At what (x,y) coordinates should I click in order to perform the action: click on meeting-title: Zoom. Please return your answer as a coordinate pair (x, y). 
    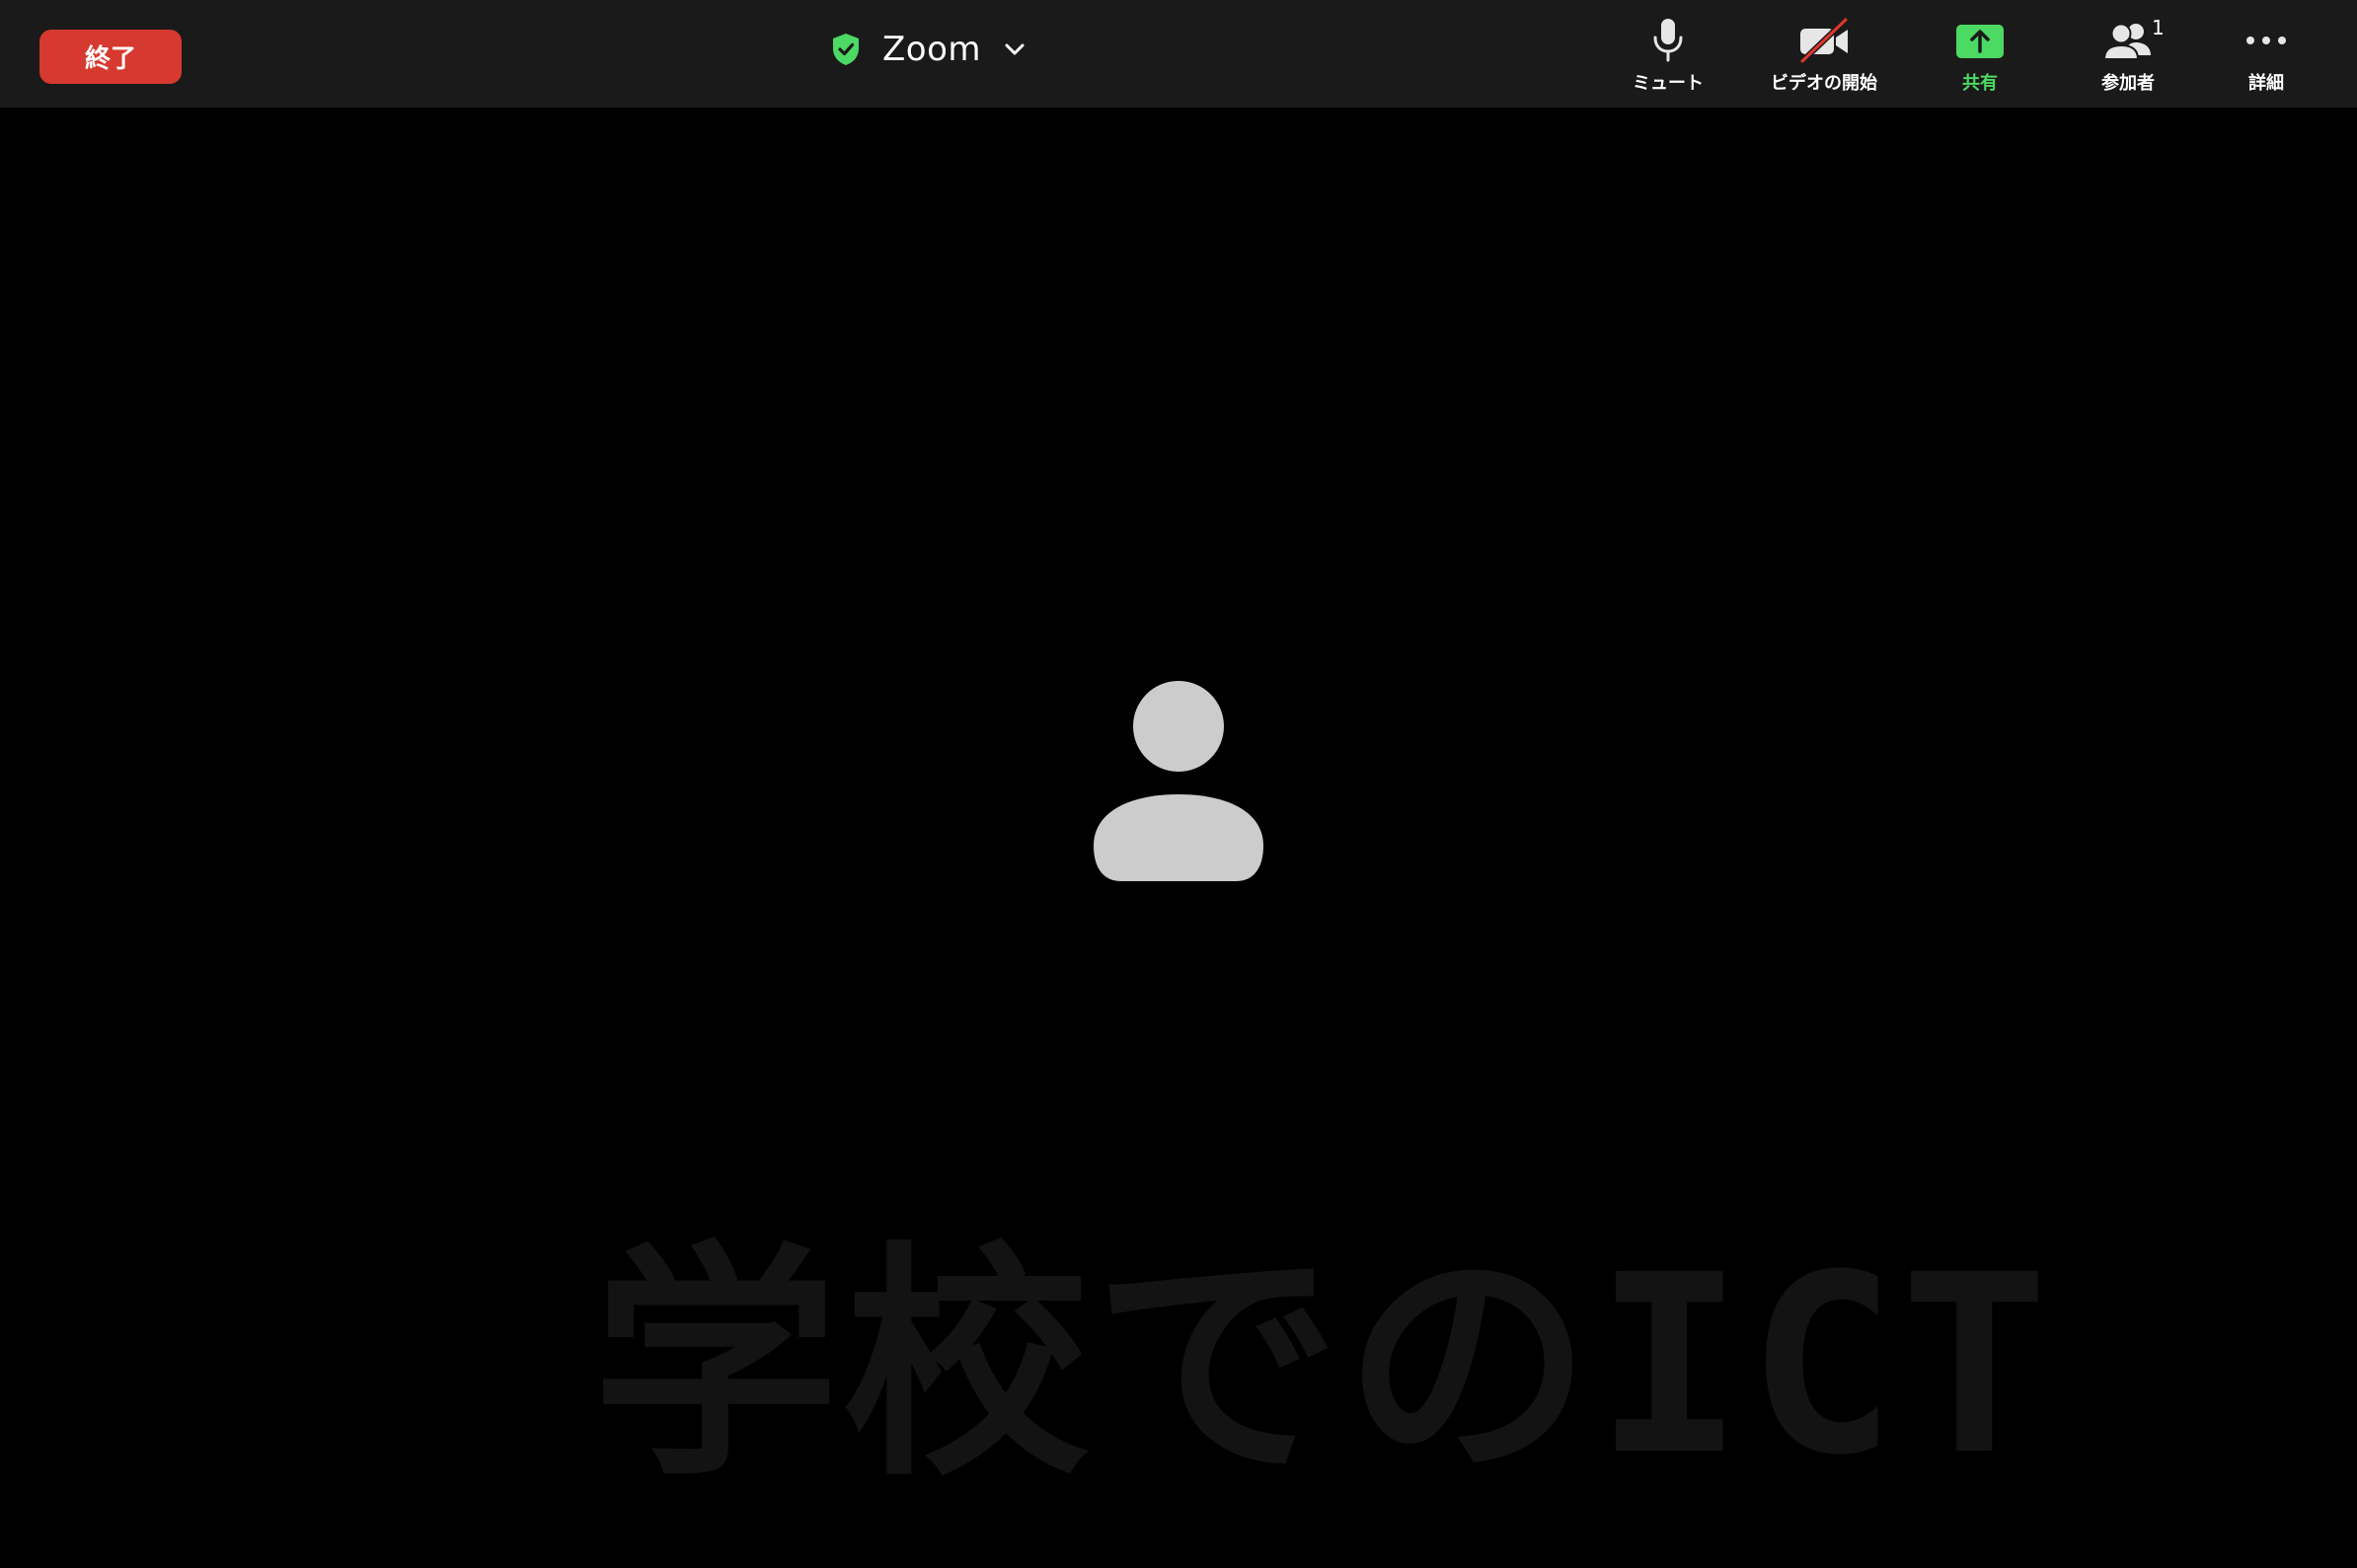
    Looking at the image, I should click on (932, 49).